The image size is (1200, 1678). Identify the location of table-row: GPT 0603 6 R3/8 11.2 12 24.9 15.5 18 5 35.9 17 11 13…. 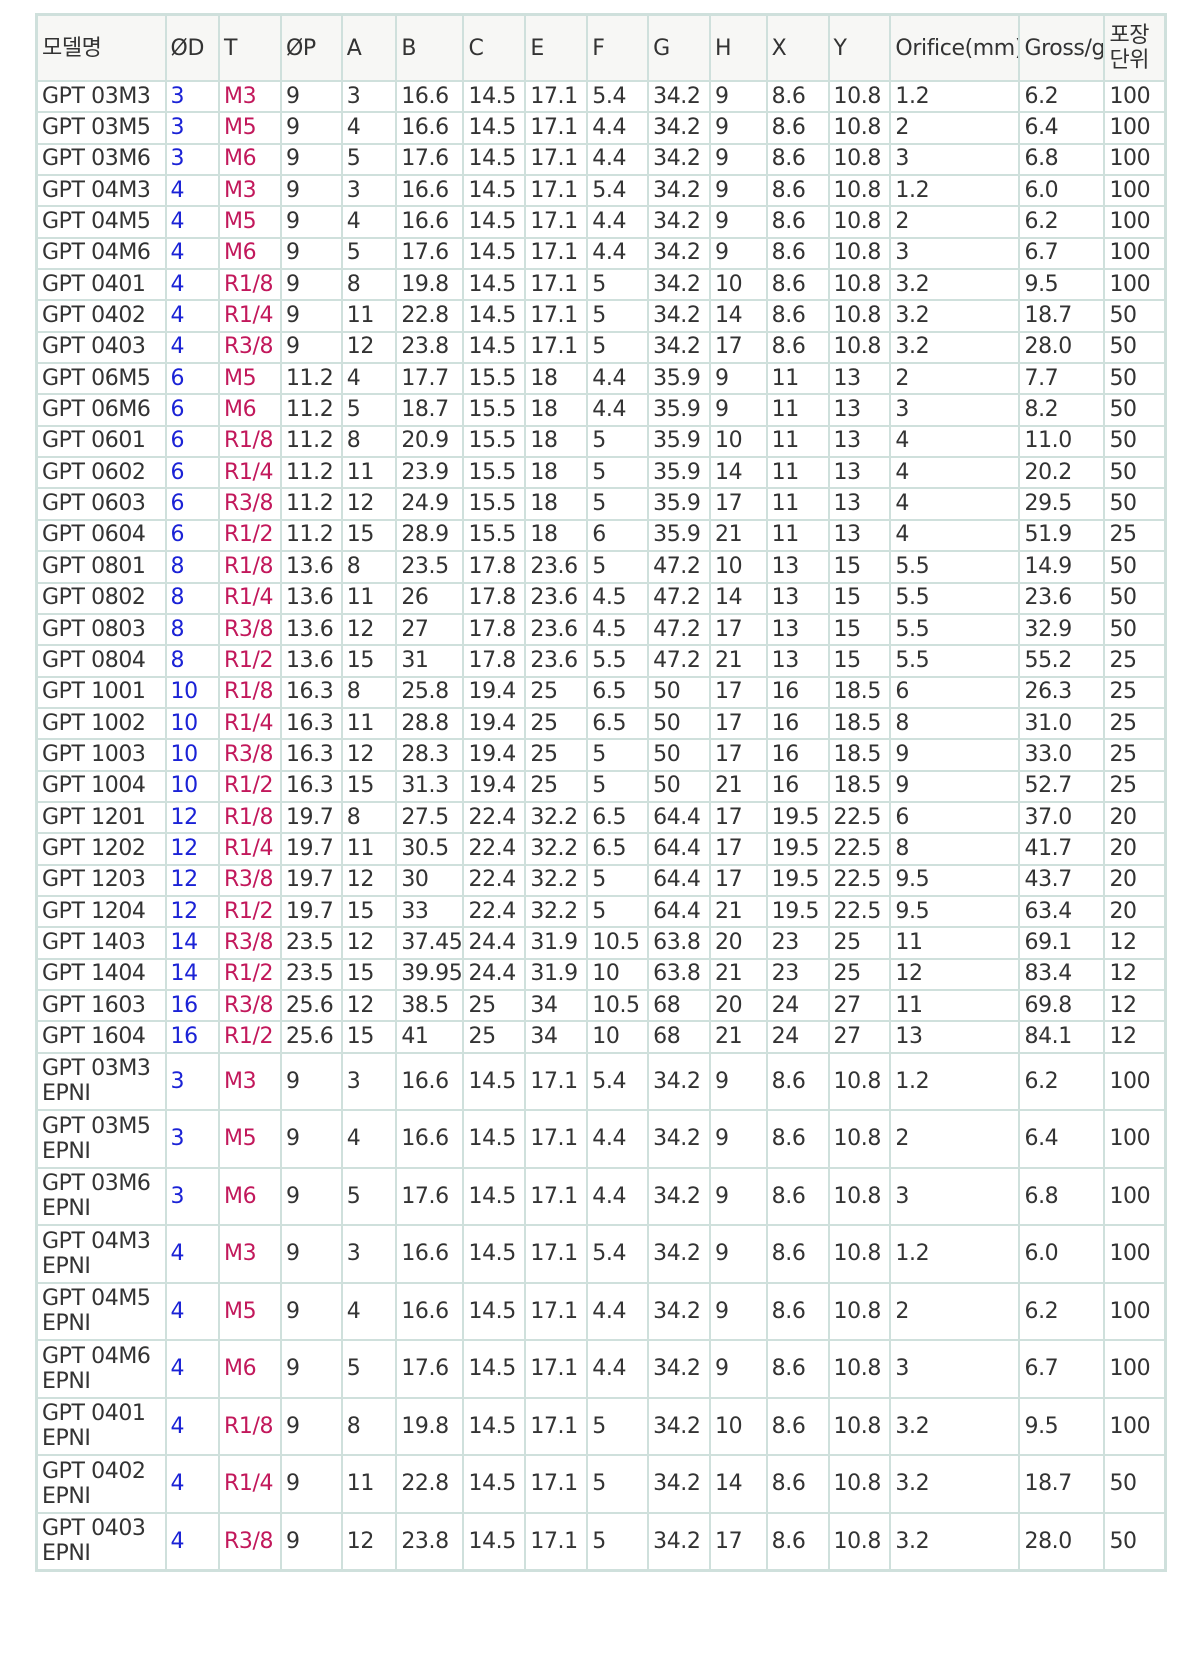
(601, 504).